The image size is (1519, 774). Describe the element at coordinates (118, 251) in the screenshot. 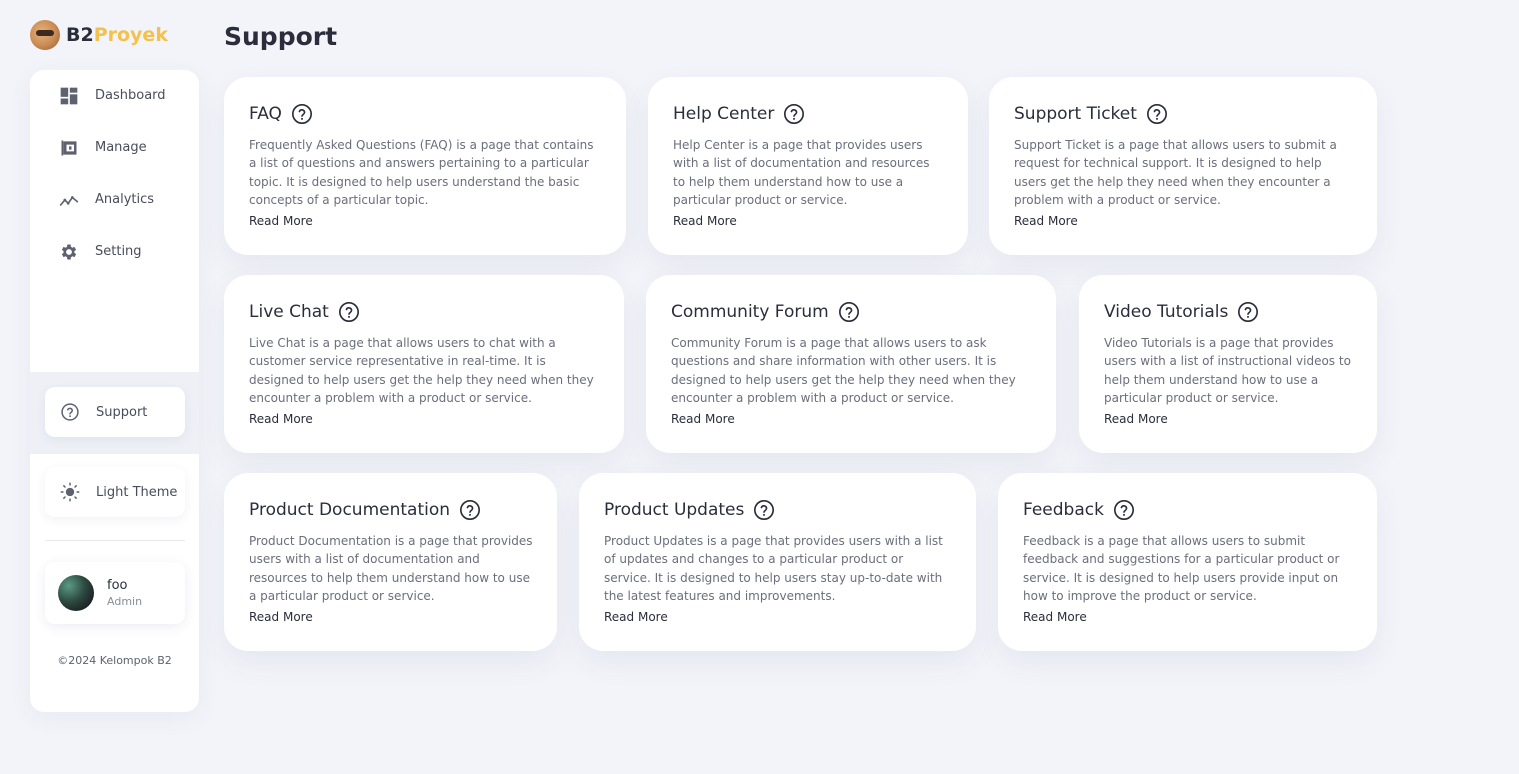

I see `sidebar-item-label: Setting` at that location.